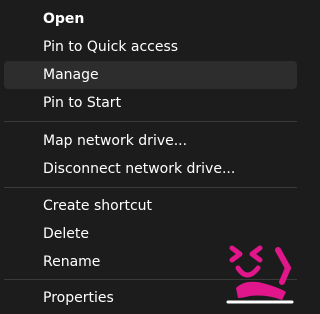 The width and height of the screenshot is (320, 314). What do you see at coordinates (260, 274) in the screenshot?
I see `cartoon-face-logo-icon` at bounding box center [260, 274].